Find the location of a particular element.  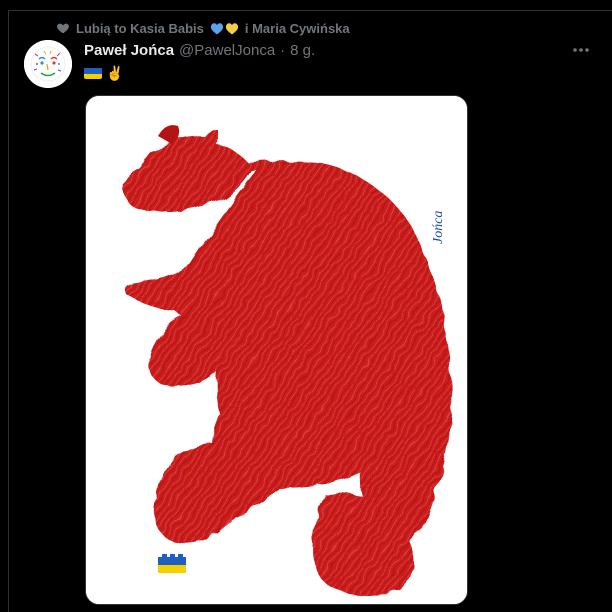

ukraine-flag-icon is located at coordinates (93, 73).